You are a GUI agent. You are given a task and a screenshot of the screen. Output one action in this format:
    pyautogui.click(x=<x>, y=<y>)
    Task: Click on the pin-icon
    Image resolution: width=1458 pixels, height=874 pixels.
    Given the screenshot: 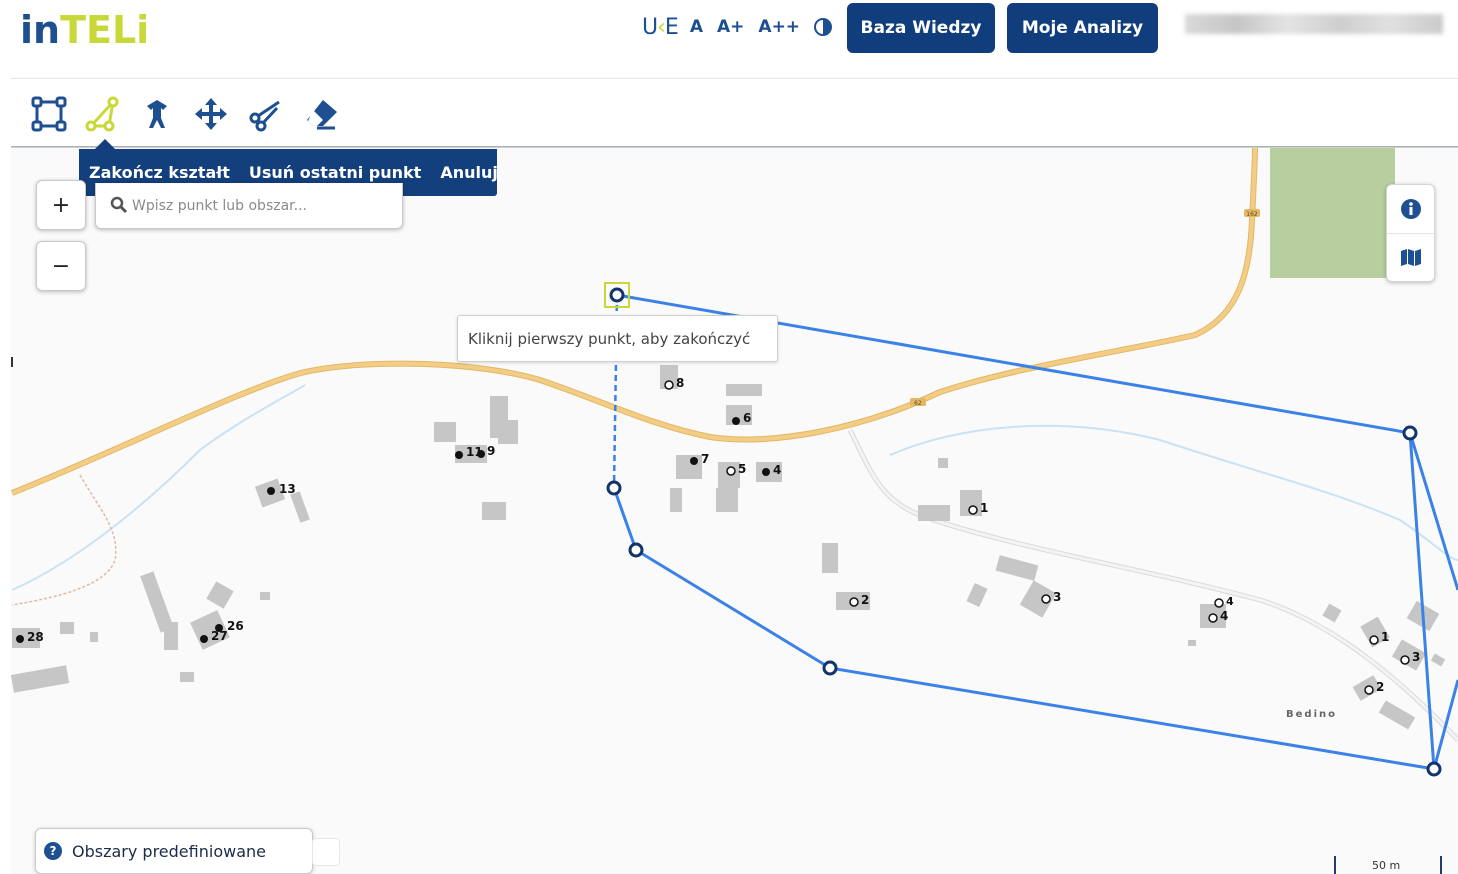 What is the action you would take?
    pyautogui.click(x=157, y=114)
    